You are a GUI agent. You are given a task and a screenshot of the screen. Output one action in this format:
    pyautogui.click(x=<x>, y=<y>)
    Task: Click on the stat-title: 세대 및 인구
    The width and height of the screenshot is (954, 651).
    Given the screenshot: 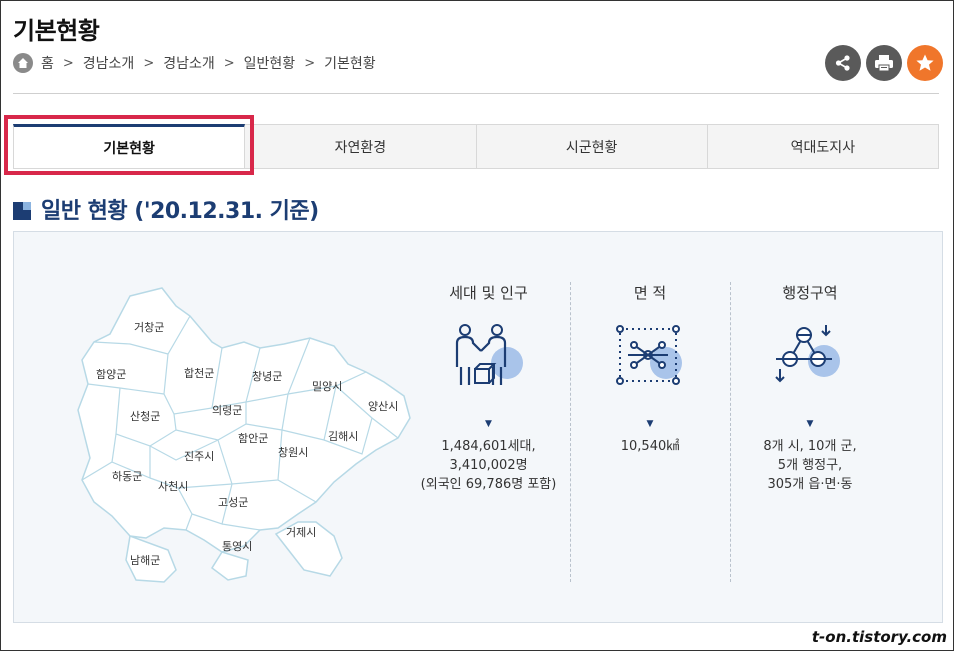 What is the action you would take?
    pyautogui.click(x=488, y=293)
    